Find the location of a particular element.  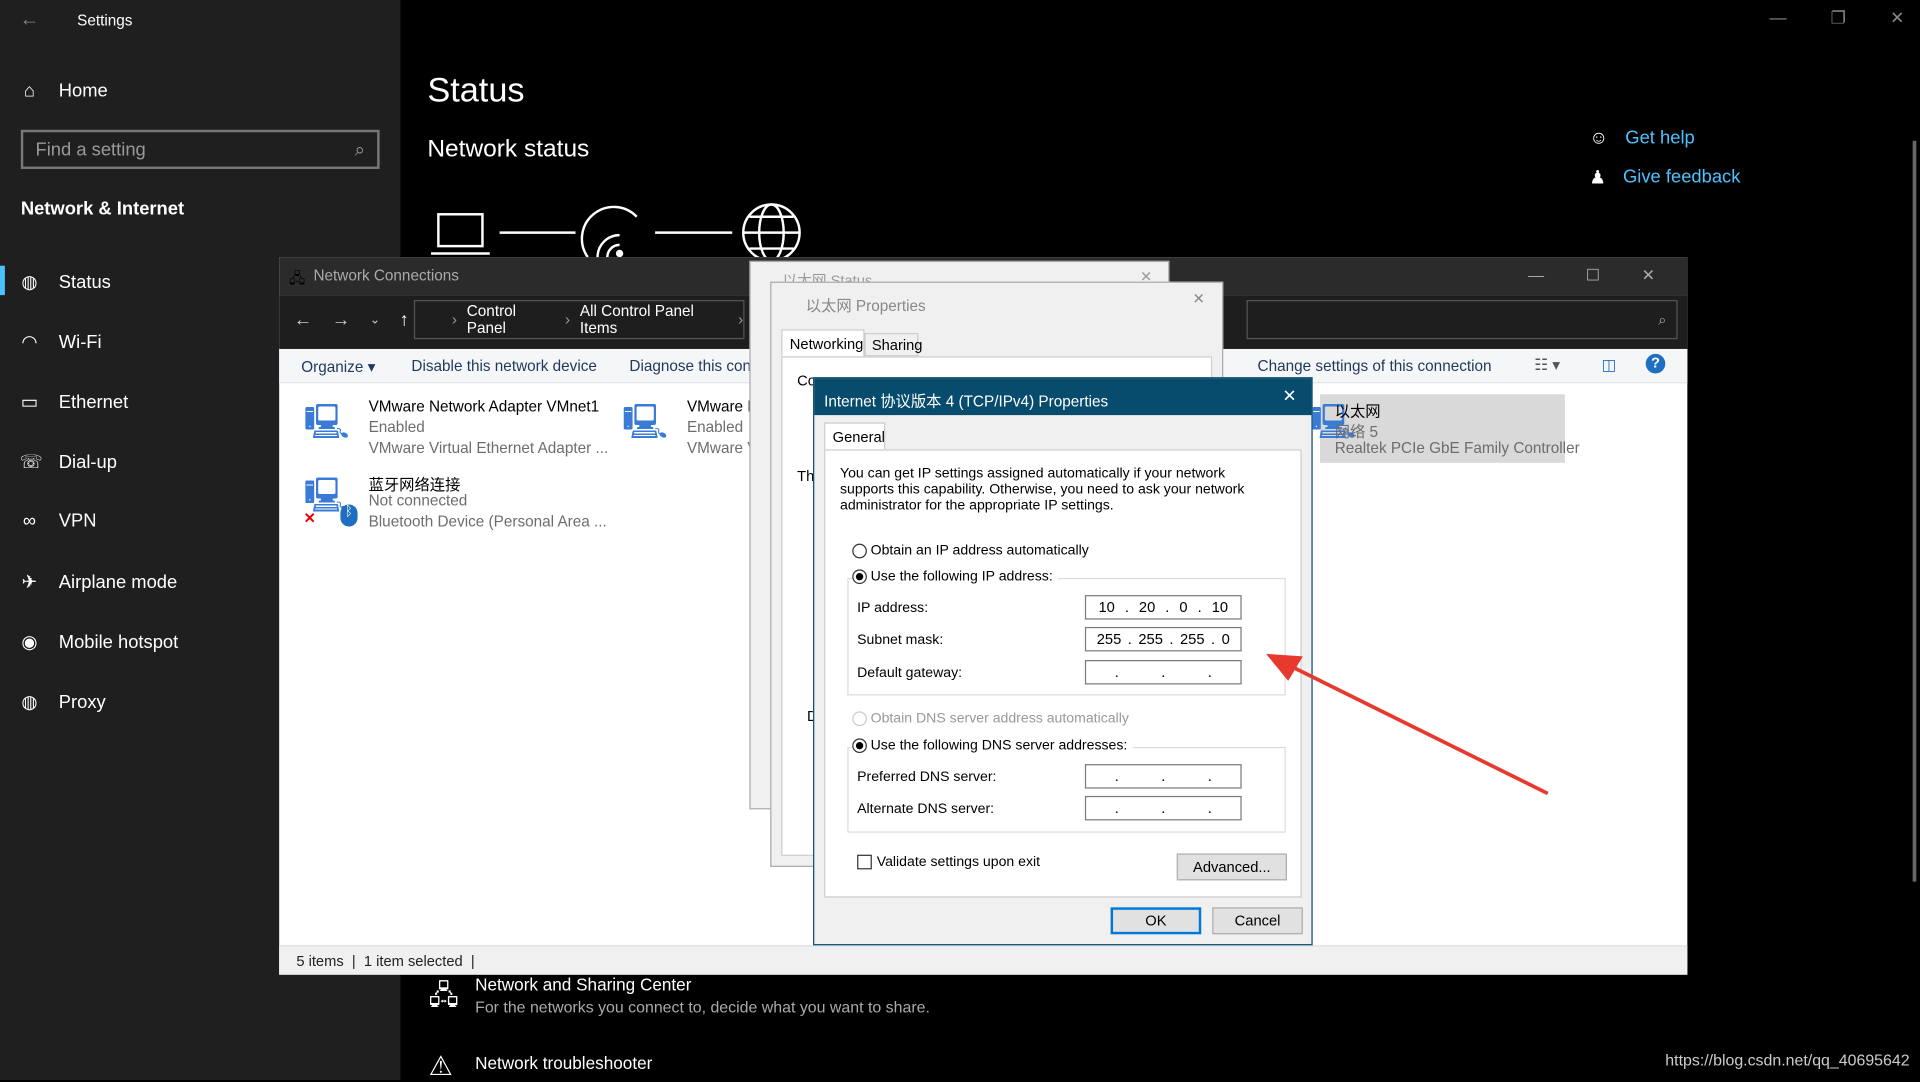

tab-networking: Networking is located at coordinates (823, 343).